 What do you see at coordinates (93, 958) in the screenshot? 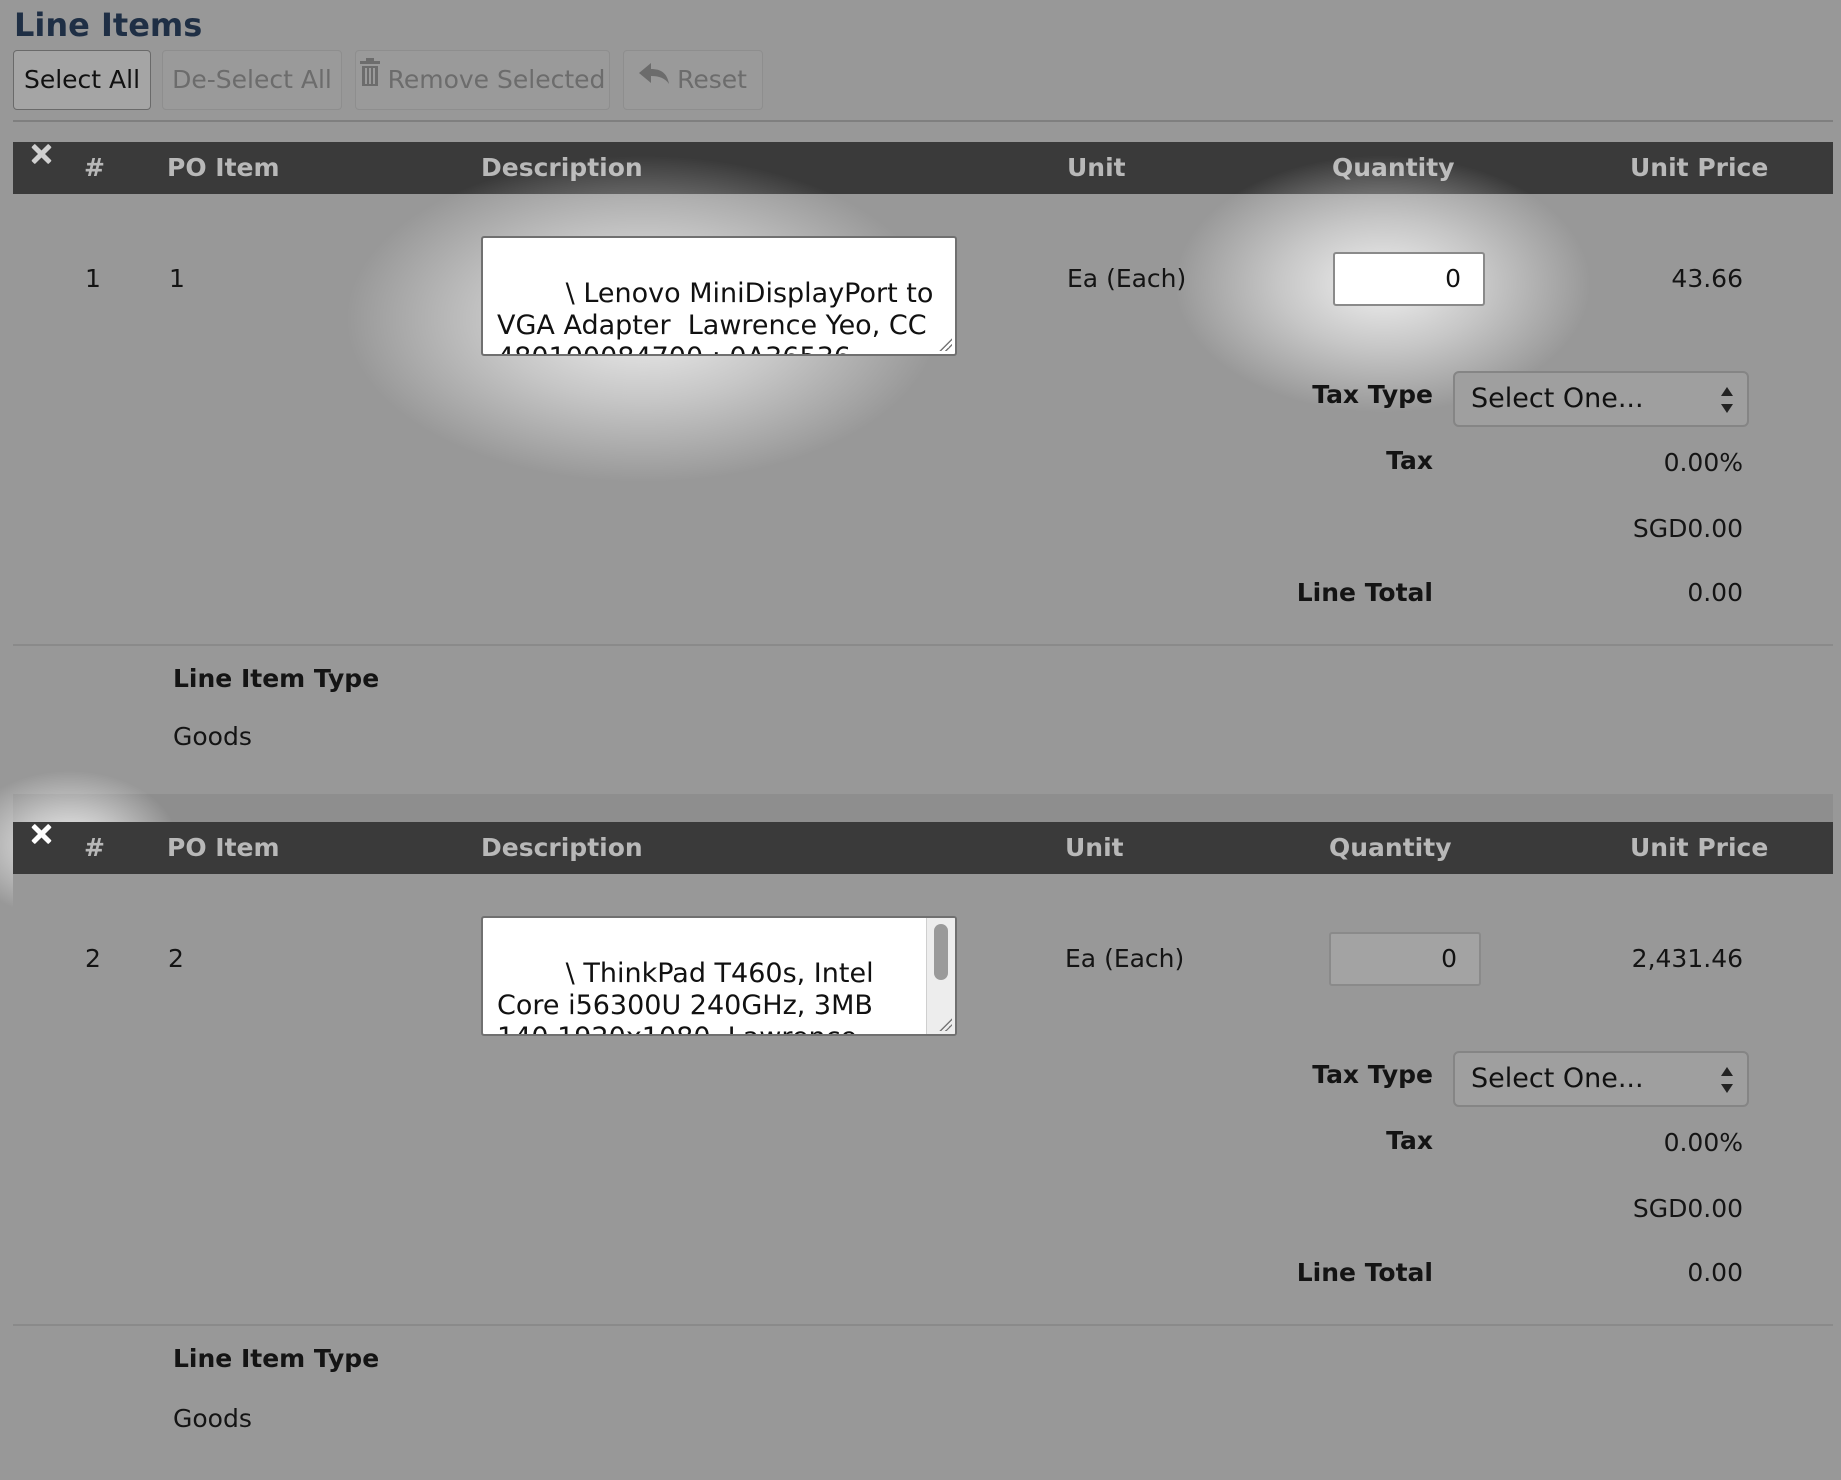
I see `item-number: 2` at bounding box center [93, 958].